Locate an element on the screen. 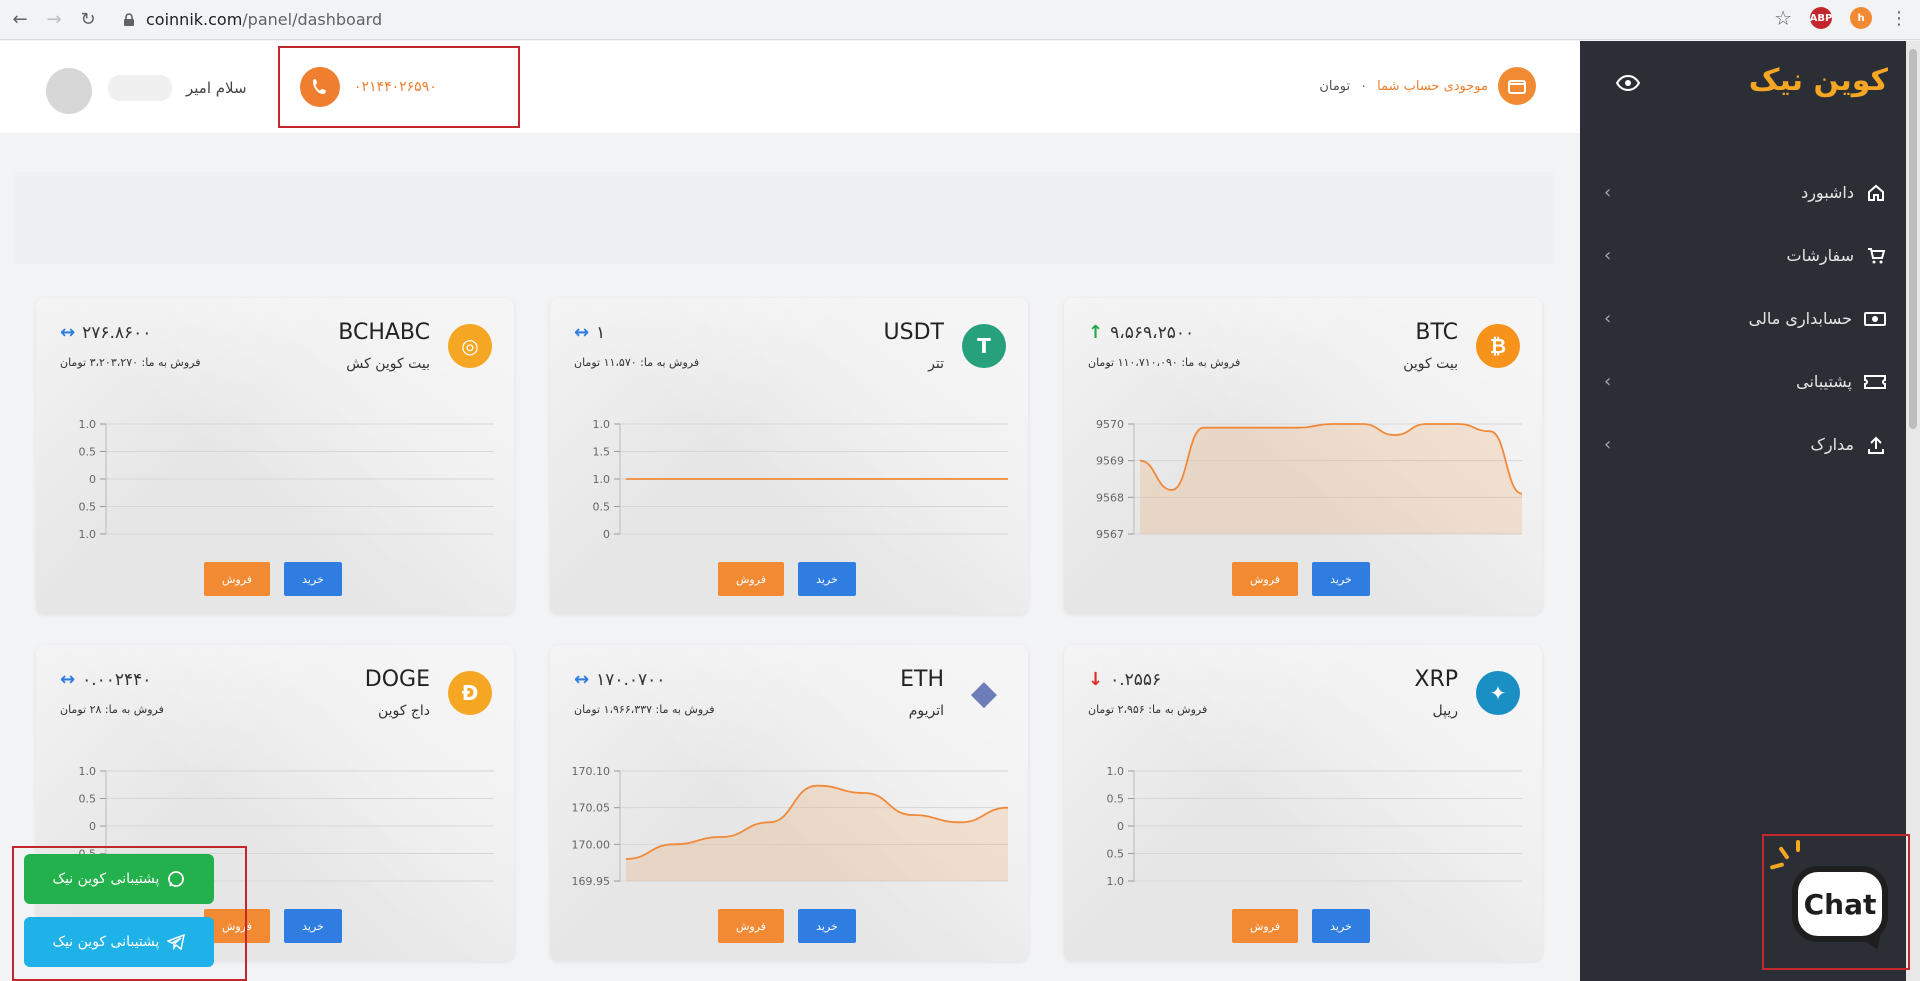 The width and height of the screenshot is (1920, 981). chart-svg: 170.10 170.05 170.00 169.95 is located at coordinates (790, 826).